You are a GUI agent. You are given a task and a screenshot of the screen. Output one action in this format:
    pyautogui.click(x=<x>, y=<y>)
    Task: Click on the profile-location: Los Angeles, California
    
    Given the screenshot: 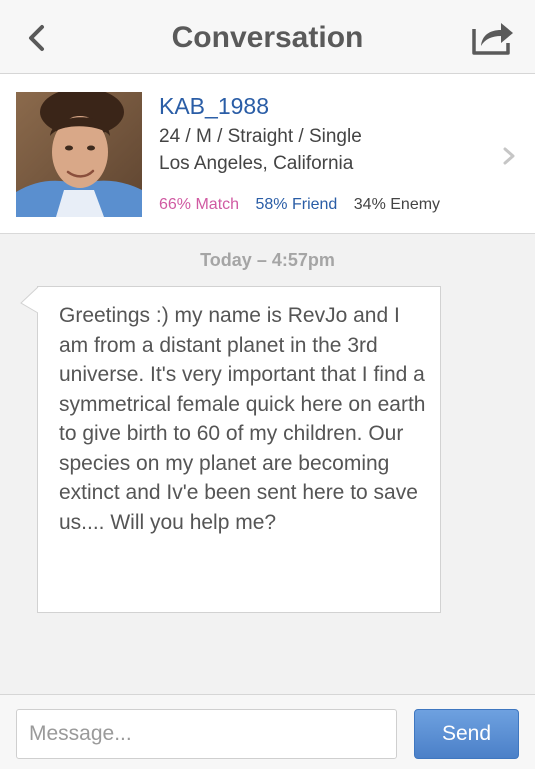 What is the action you would take?
    pyautogui.click(x=256, y=163)
    